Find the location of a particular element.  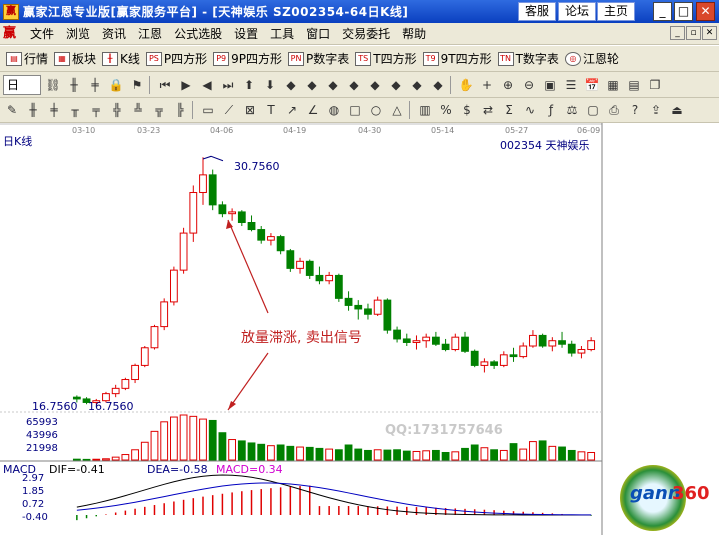

homepage-button: 主页 is located at coordinates (616, 11).